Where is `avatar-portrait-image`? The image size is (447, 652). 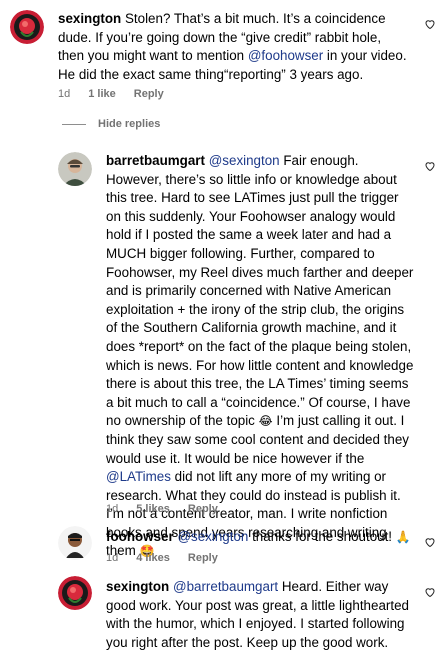
avatar-portrait-image is located at coordinates (75, 169).